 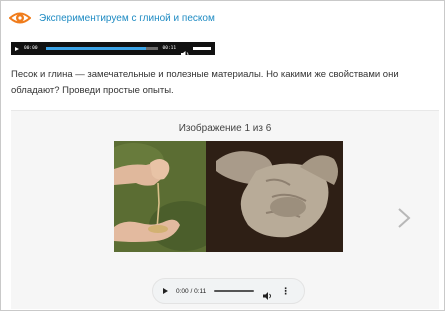 I want to click on lesson-title: Экспериментируем с глиной и песком, so click(x=127, y=18).